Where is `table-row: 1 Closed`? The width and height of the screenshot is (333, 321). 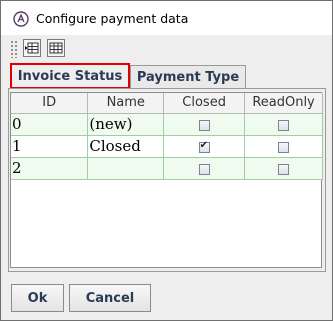 table-row: 1 Closed is located at coordinates (167, 146).